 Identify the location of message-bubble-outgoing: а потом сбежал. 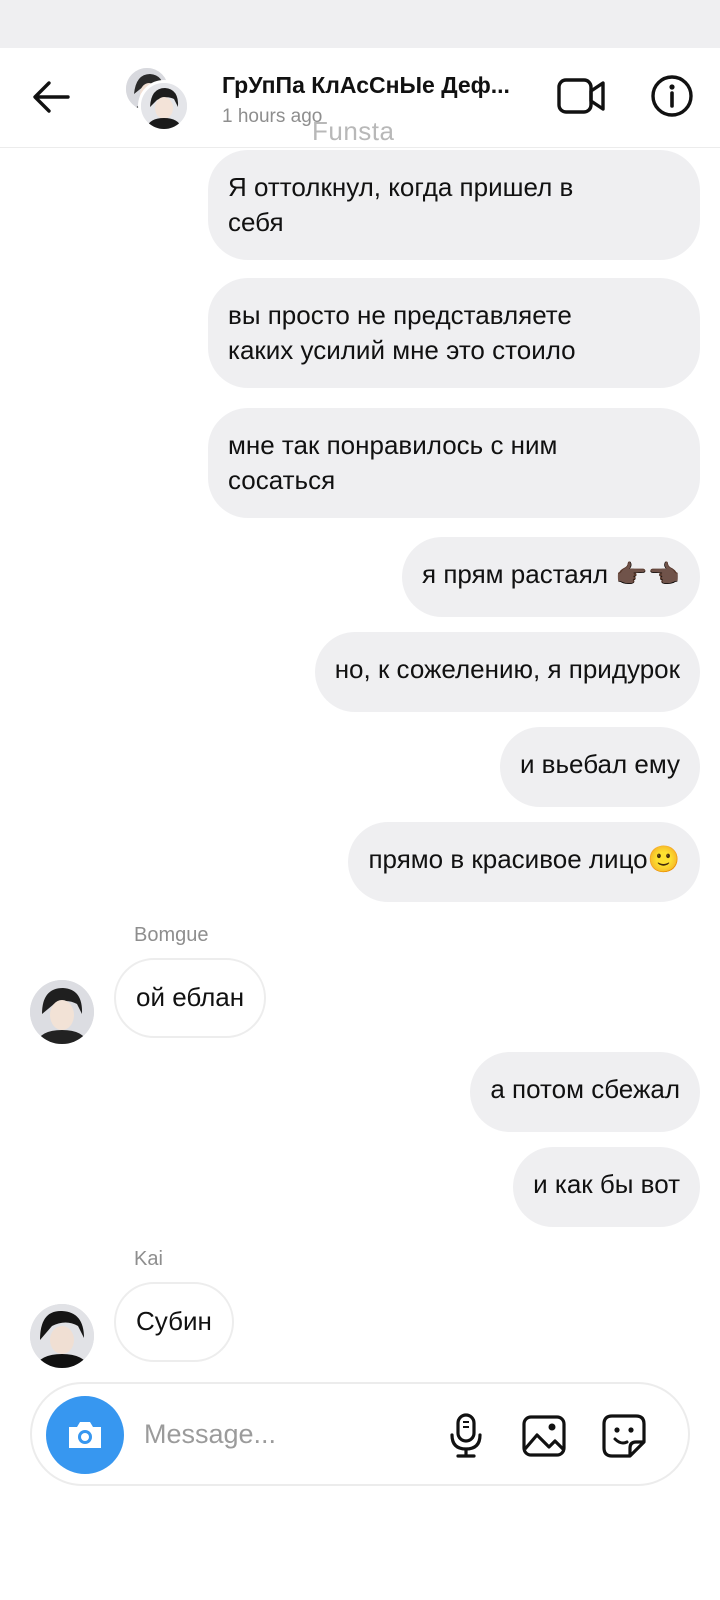
(585, 1092).